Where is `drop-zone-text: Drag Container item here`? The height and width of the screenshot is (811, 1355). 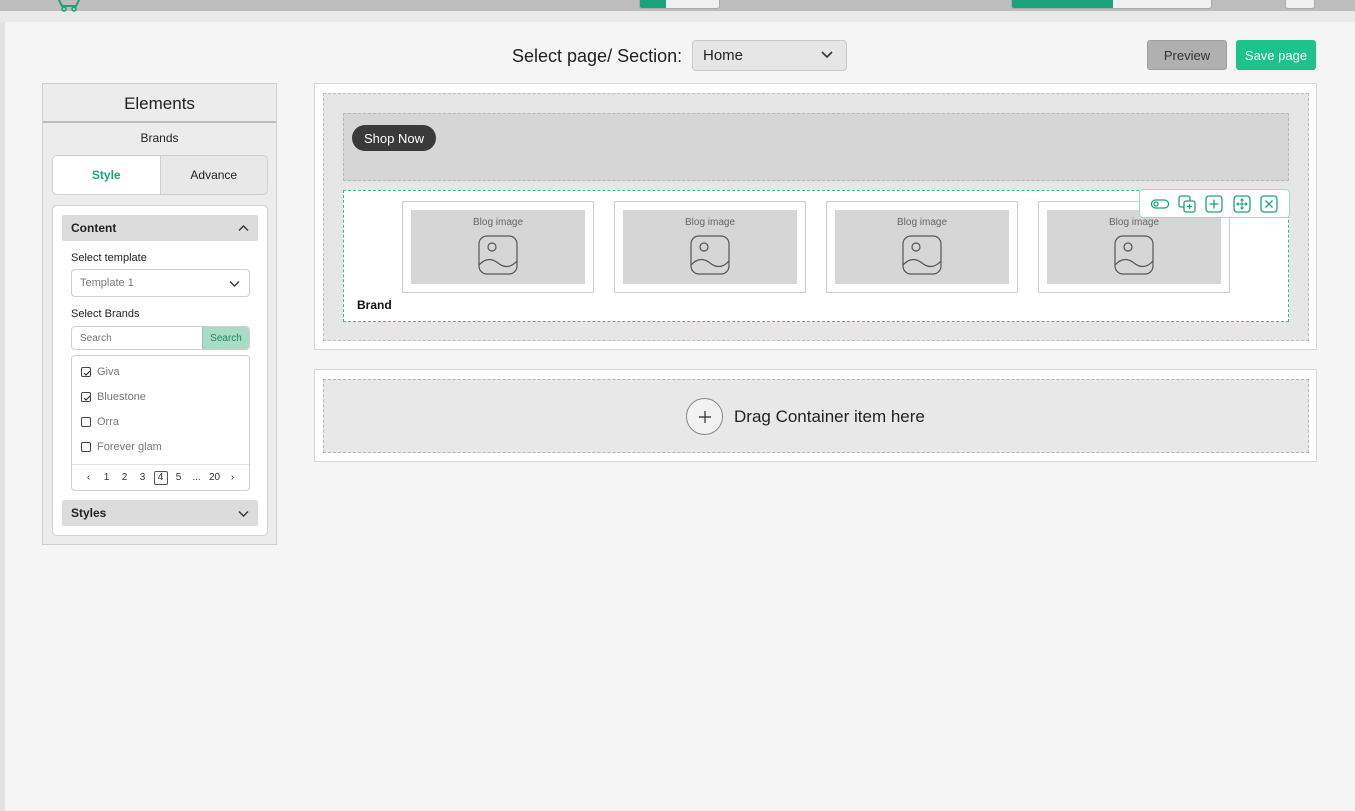 drop-zone-text: Drag Container item here is located at coordinates (829, 416).